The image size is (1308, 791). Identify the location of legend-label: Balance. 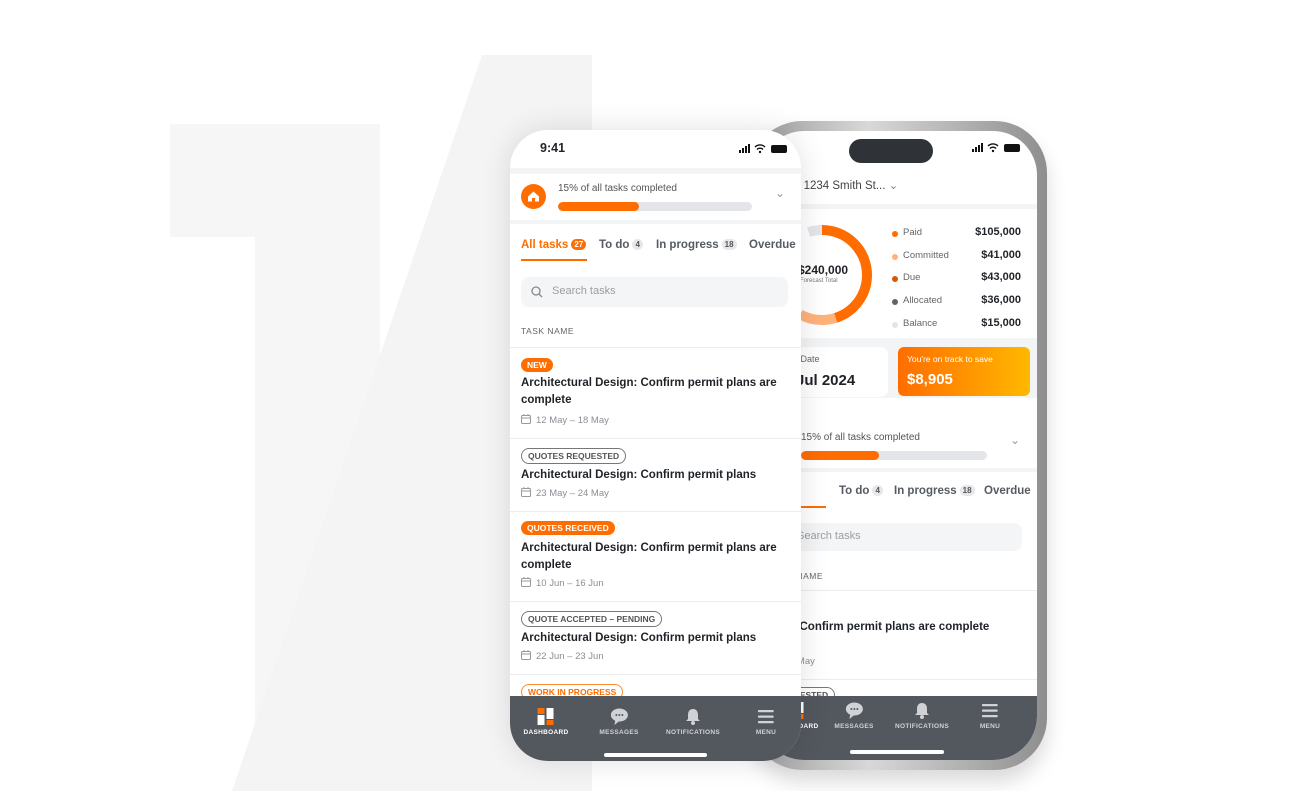
(920, 323).